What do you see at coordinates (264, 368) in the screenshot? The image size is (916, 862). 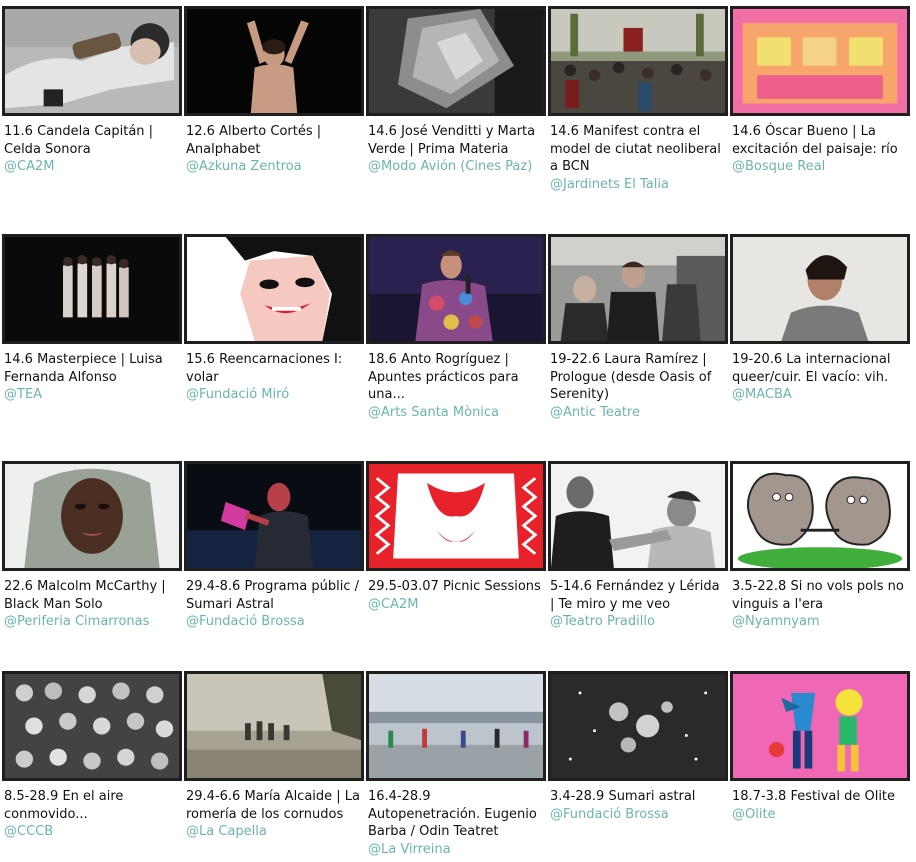 I see `event-title: 15.6 Reencarnaciones I: volar` at bounding box center [264, 368].